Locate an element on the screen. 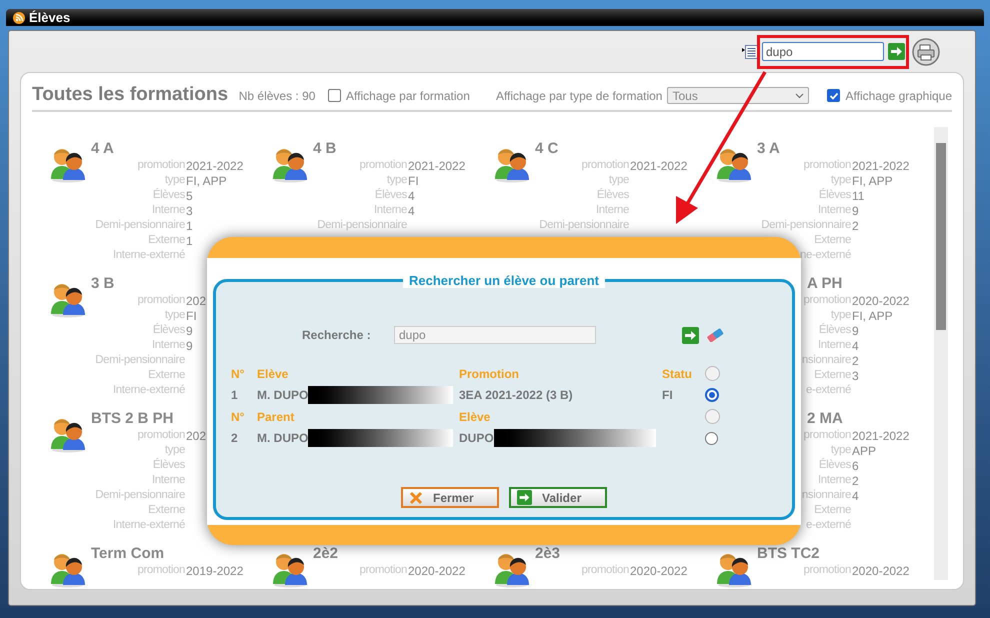 The image size is (990, 618). type-select: Tous is located at coordinates (738, 95).